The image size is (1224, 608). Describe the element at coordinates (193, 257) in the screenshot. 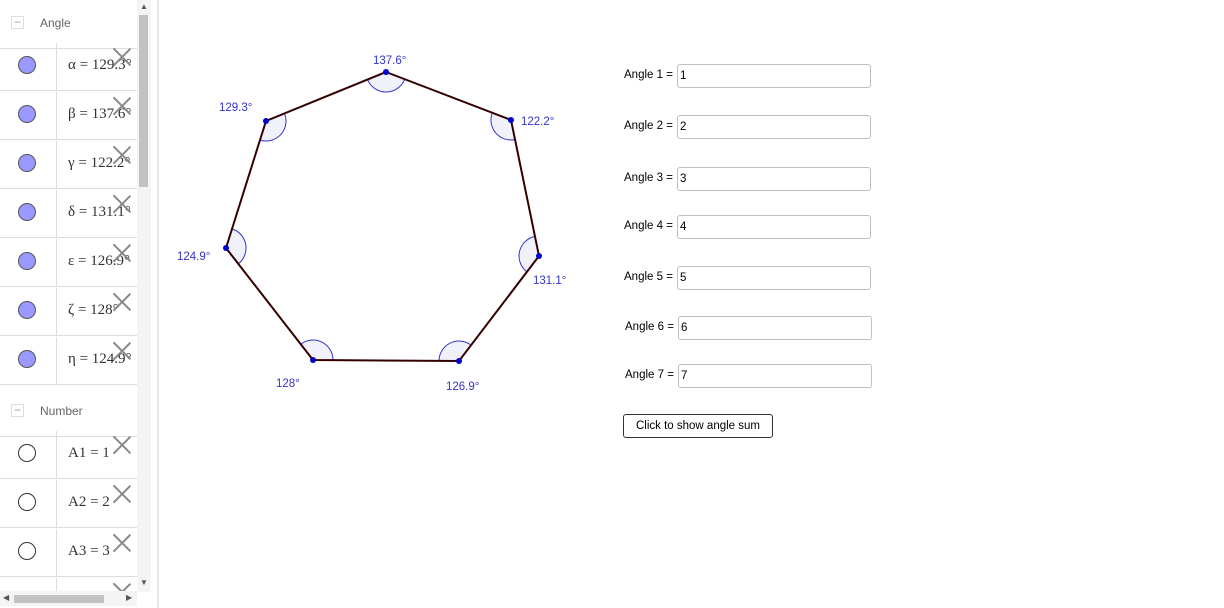

I see `angle-label: 124.9°` at that location.